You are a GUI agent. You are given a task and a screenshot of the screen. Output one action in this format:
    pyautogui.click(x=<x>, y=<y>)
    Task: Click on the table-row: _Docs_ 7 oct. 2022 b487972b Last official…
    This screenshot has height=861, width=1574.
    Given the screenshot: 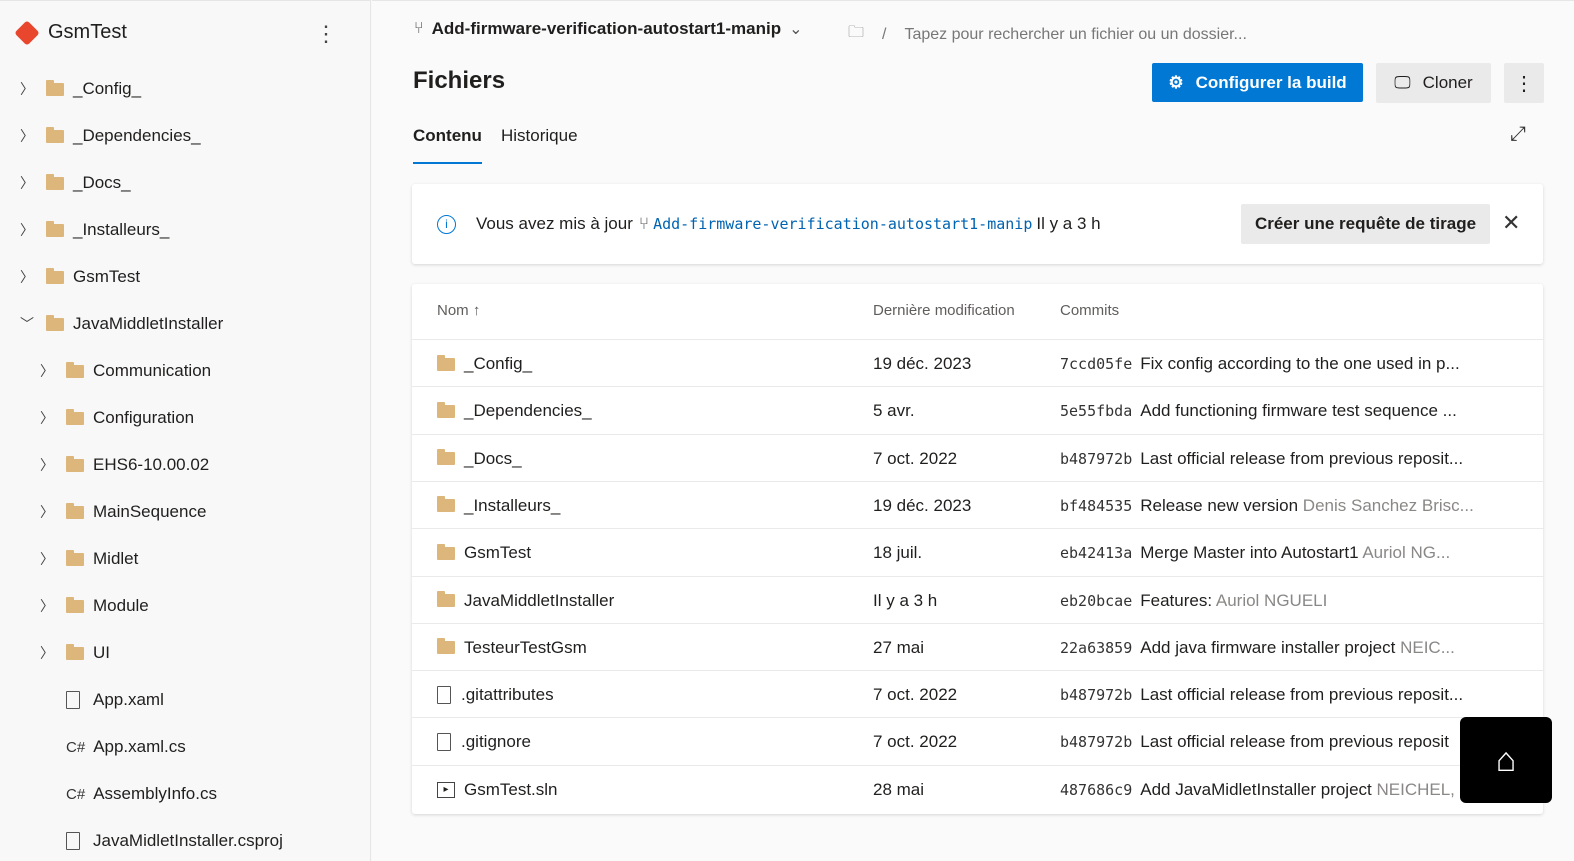 What is the action you would take?
    pyautogui.click(x=977, y=457)
    